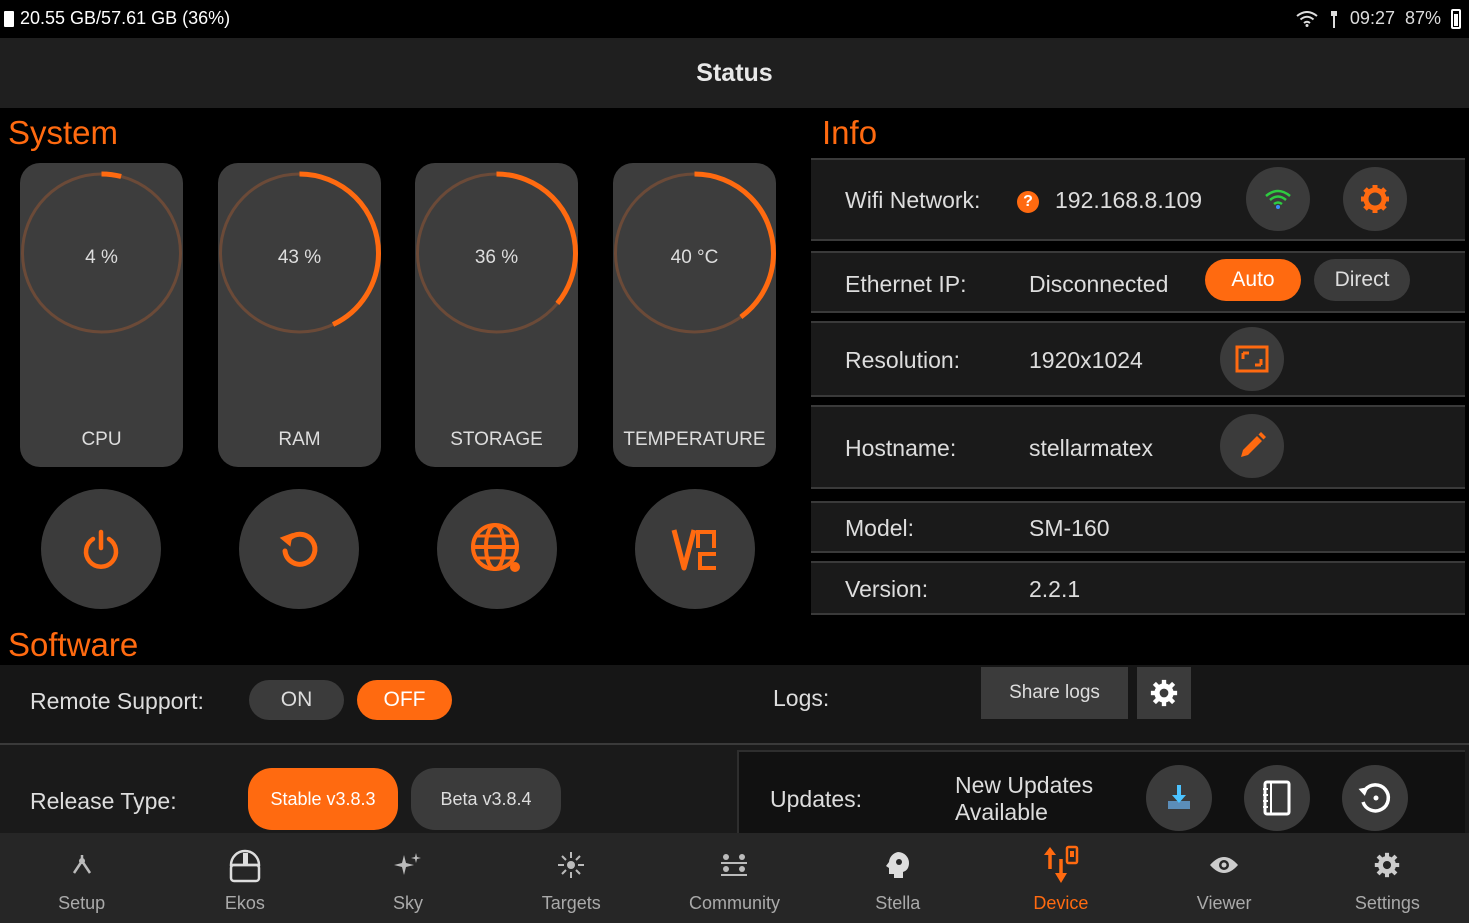  Describe the element at coordinates (103, 801) in the screenshot. I see `release-type-label: Release Type:` at that location.